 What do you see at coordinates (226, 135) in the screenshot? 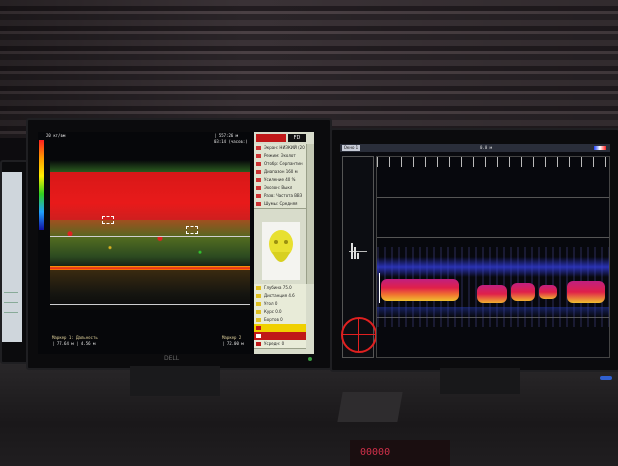
I see `header-right-1: | 557:26 м` at bounding box center [226, 135].